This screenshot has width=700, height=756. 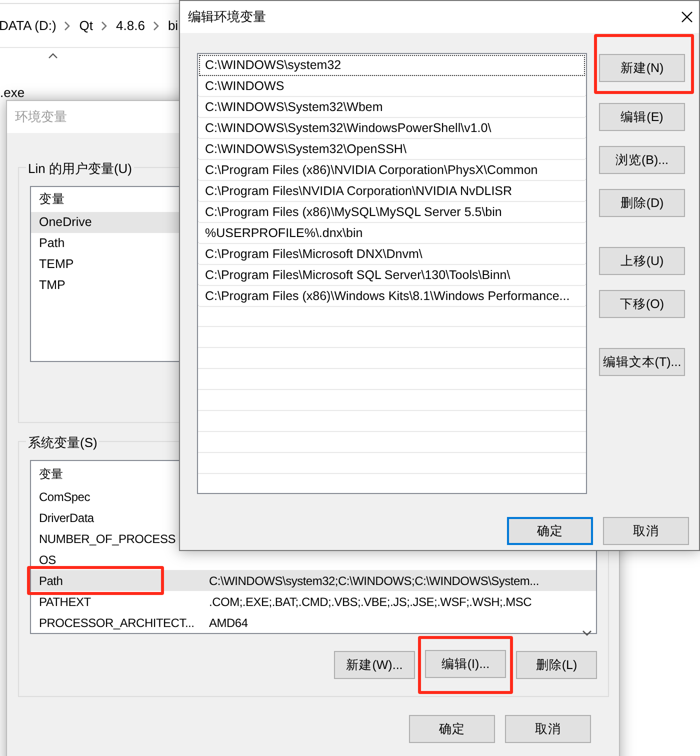 What do you see at coordinates (80, 168) in the screenshot?
I see `group-label: Lin 的用户变量(U)` at bounding box center [80, 168].